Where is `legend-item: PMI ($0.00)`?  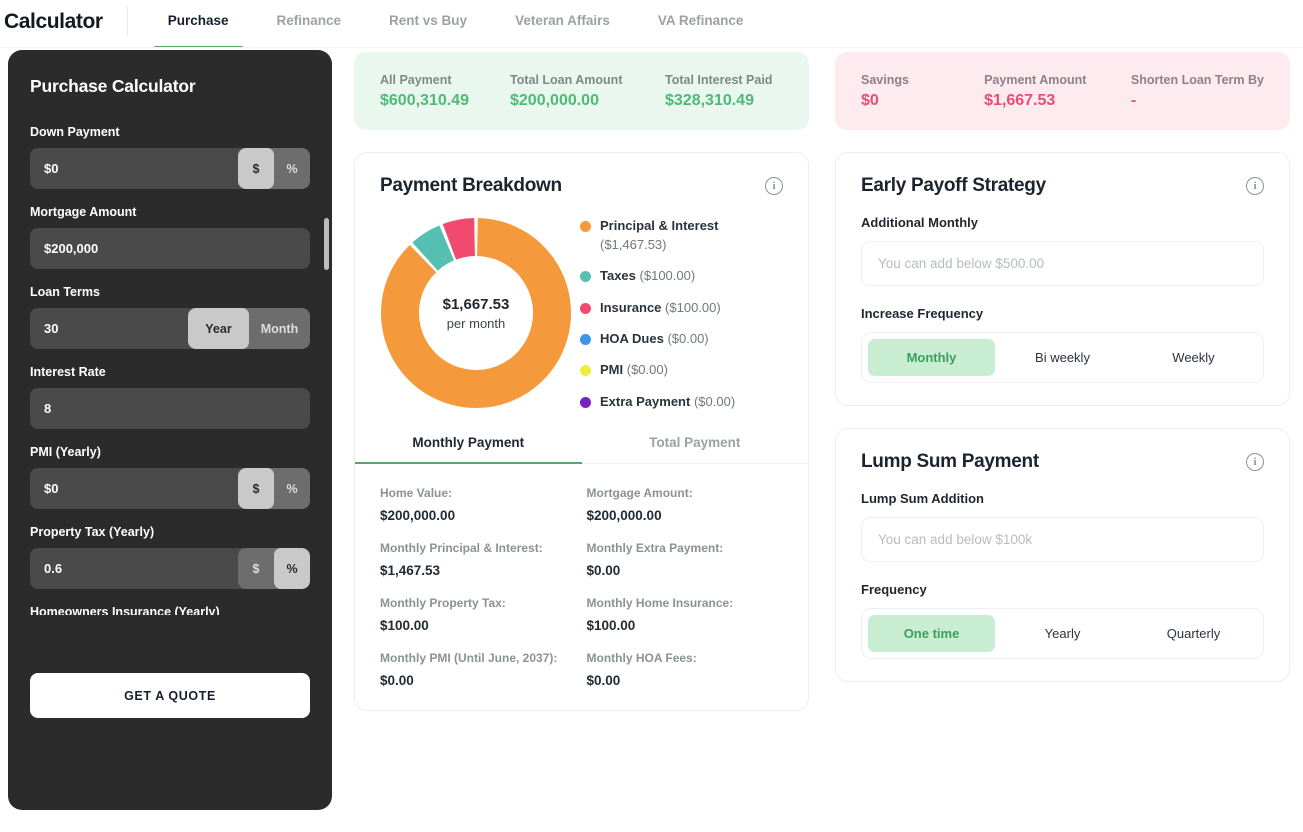
legend-item: PMI ($0.00) is located at coordinates (680, 370).